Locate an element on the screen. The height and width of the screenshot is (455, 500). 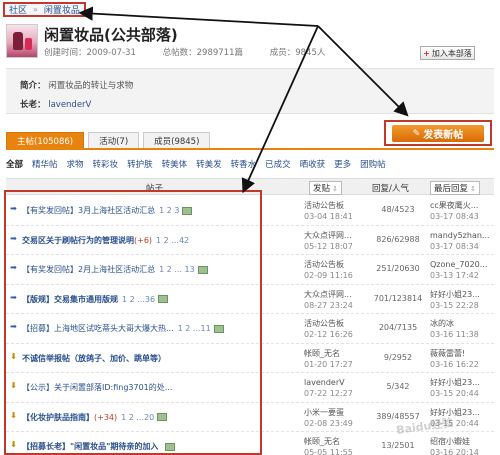
arrow-to-breadcrumb is located at coordinates (198, 16).